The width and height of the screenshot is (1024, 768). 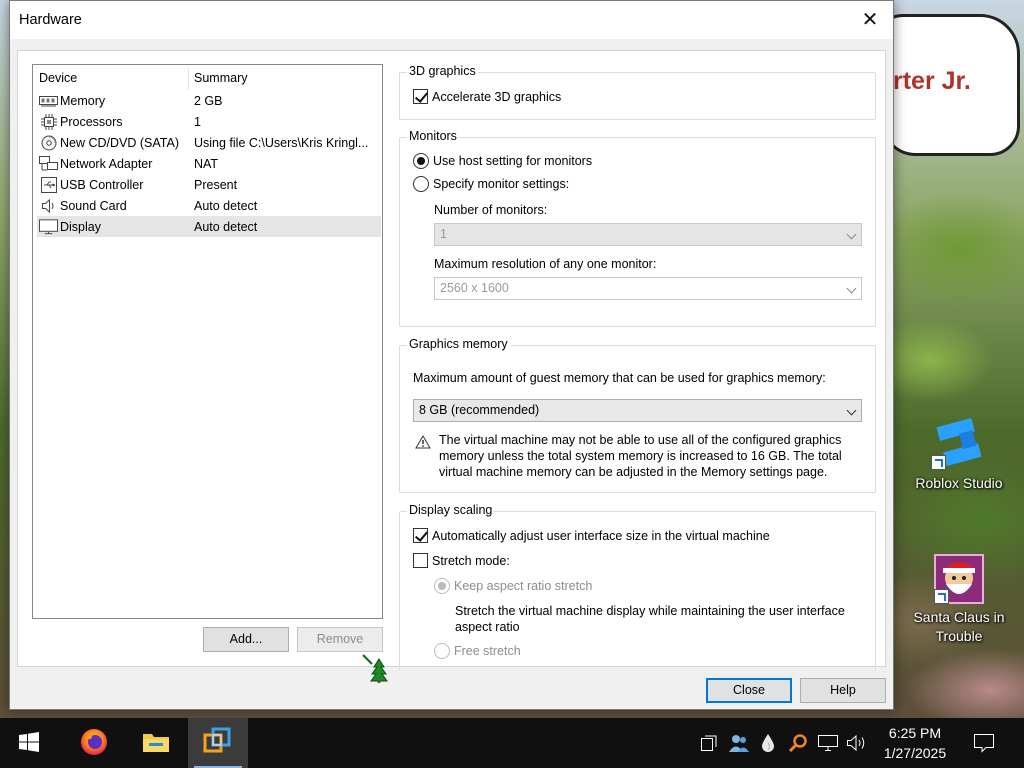 I want to click on column-header-summary: Summary, so click(x=220, y=78).